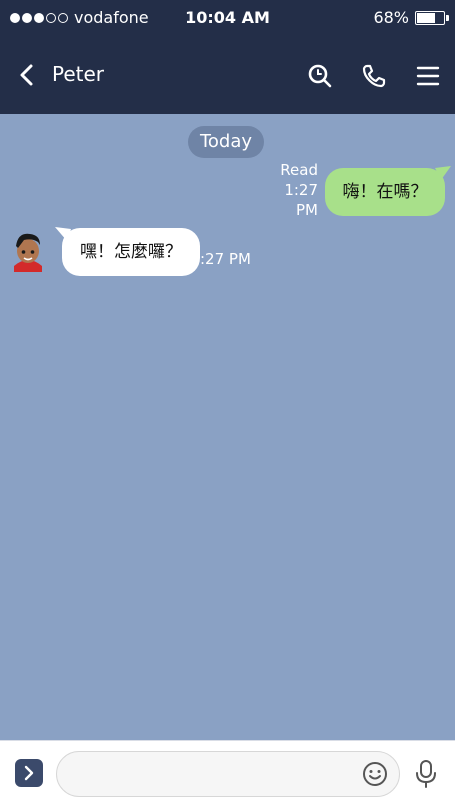  I want to click on menu-icon, so click(428, 76).